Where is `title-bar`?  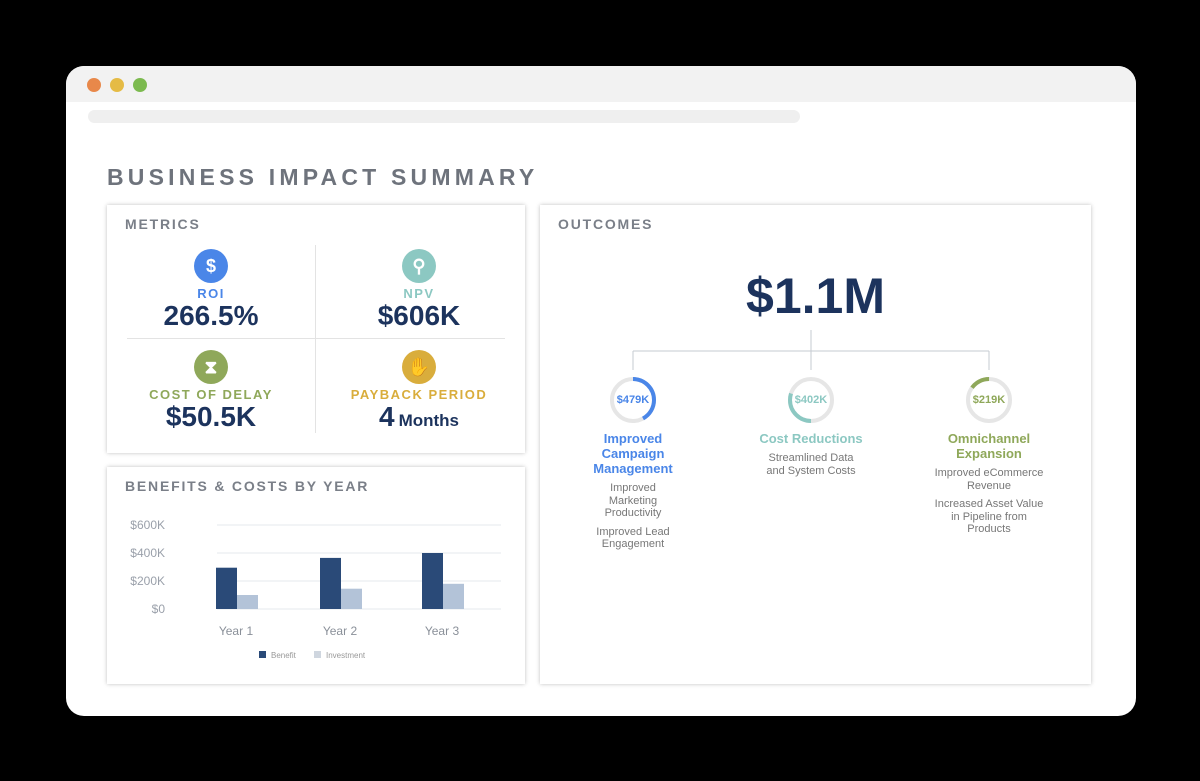 title-bar is located at coordinates (601, 84).